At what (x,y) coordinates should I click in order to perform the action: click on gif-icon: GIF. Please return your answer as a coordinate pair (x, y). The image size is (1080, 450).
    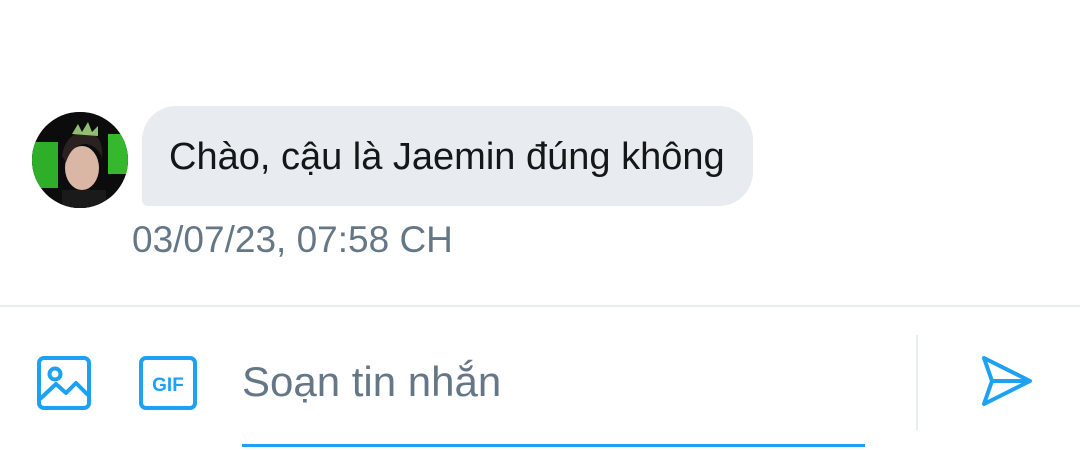
    Looking at the image, I should click on (168, 383).